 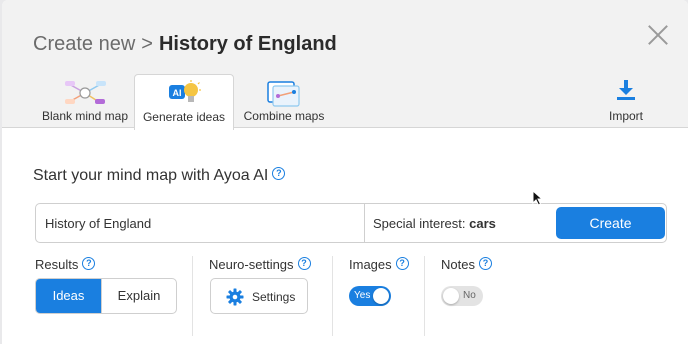 What do you see at coordinates (138, 296) in the screenshot?
I see `results-option-explain: Explain` at bounding box center [138, 296].